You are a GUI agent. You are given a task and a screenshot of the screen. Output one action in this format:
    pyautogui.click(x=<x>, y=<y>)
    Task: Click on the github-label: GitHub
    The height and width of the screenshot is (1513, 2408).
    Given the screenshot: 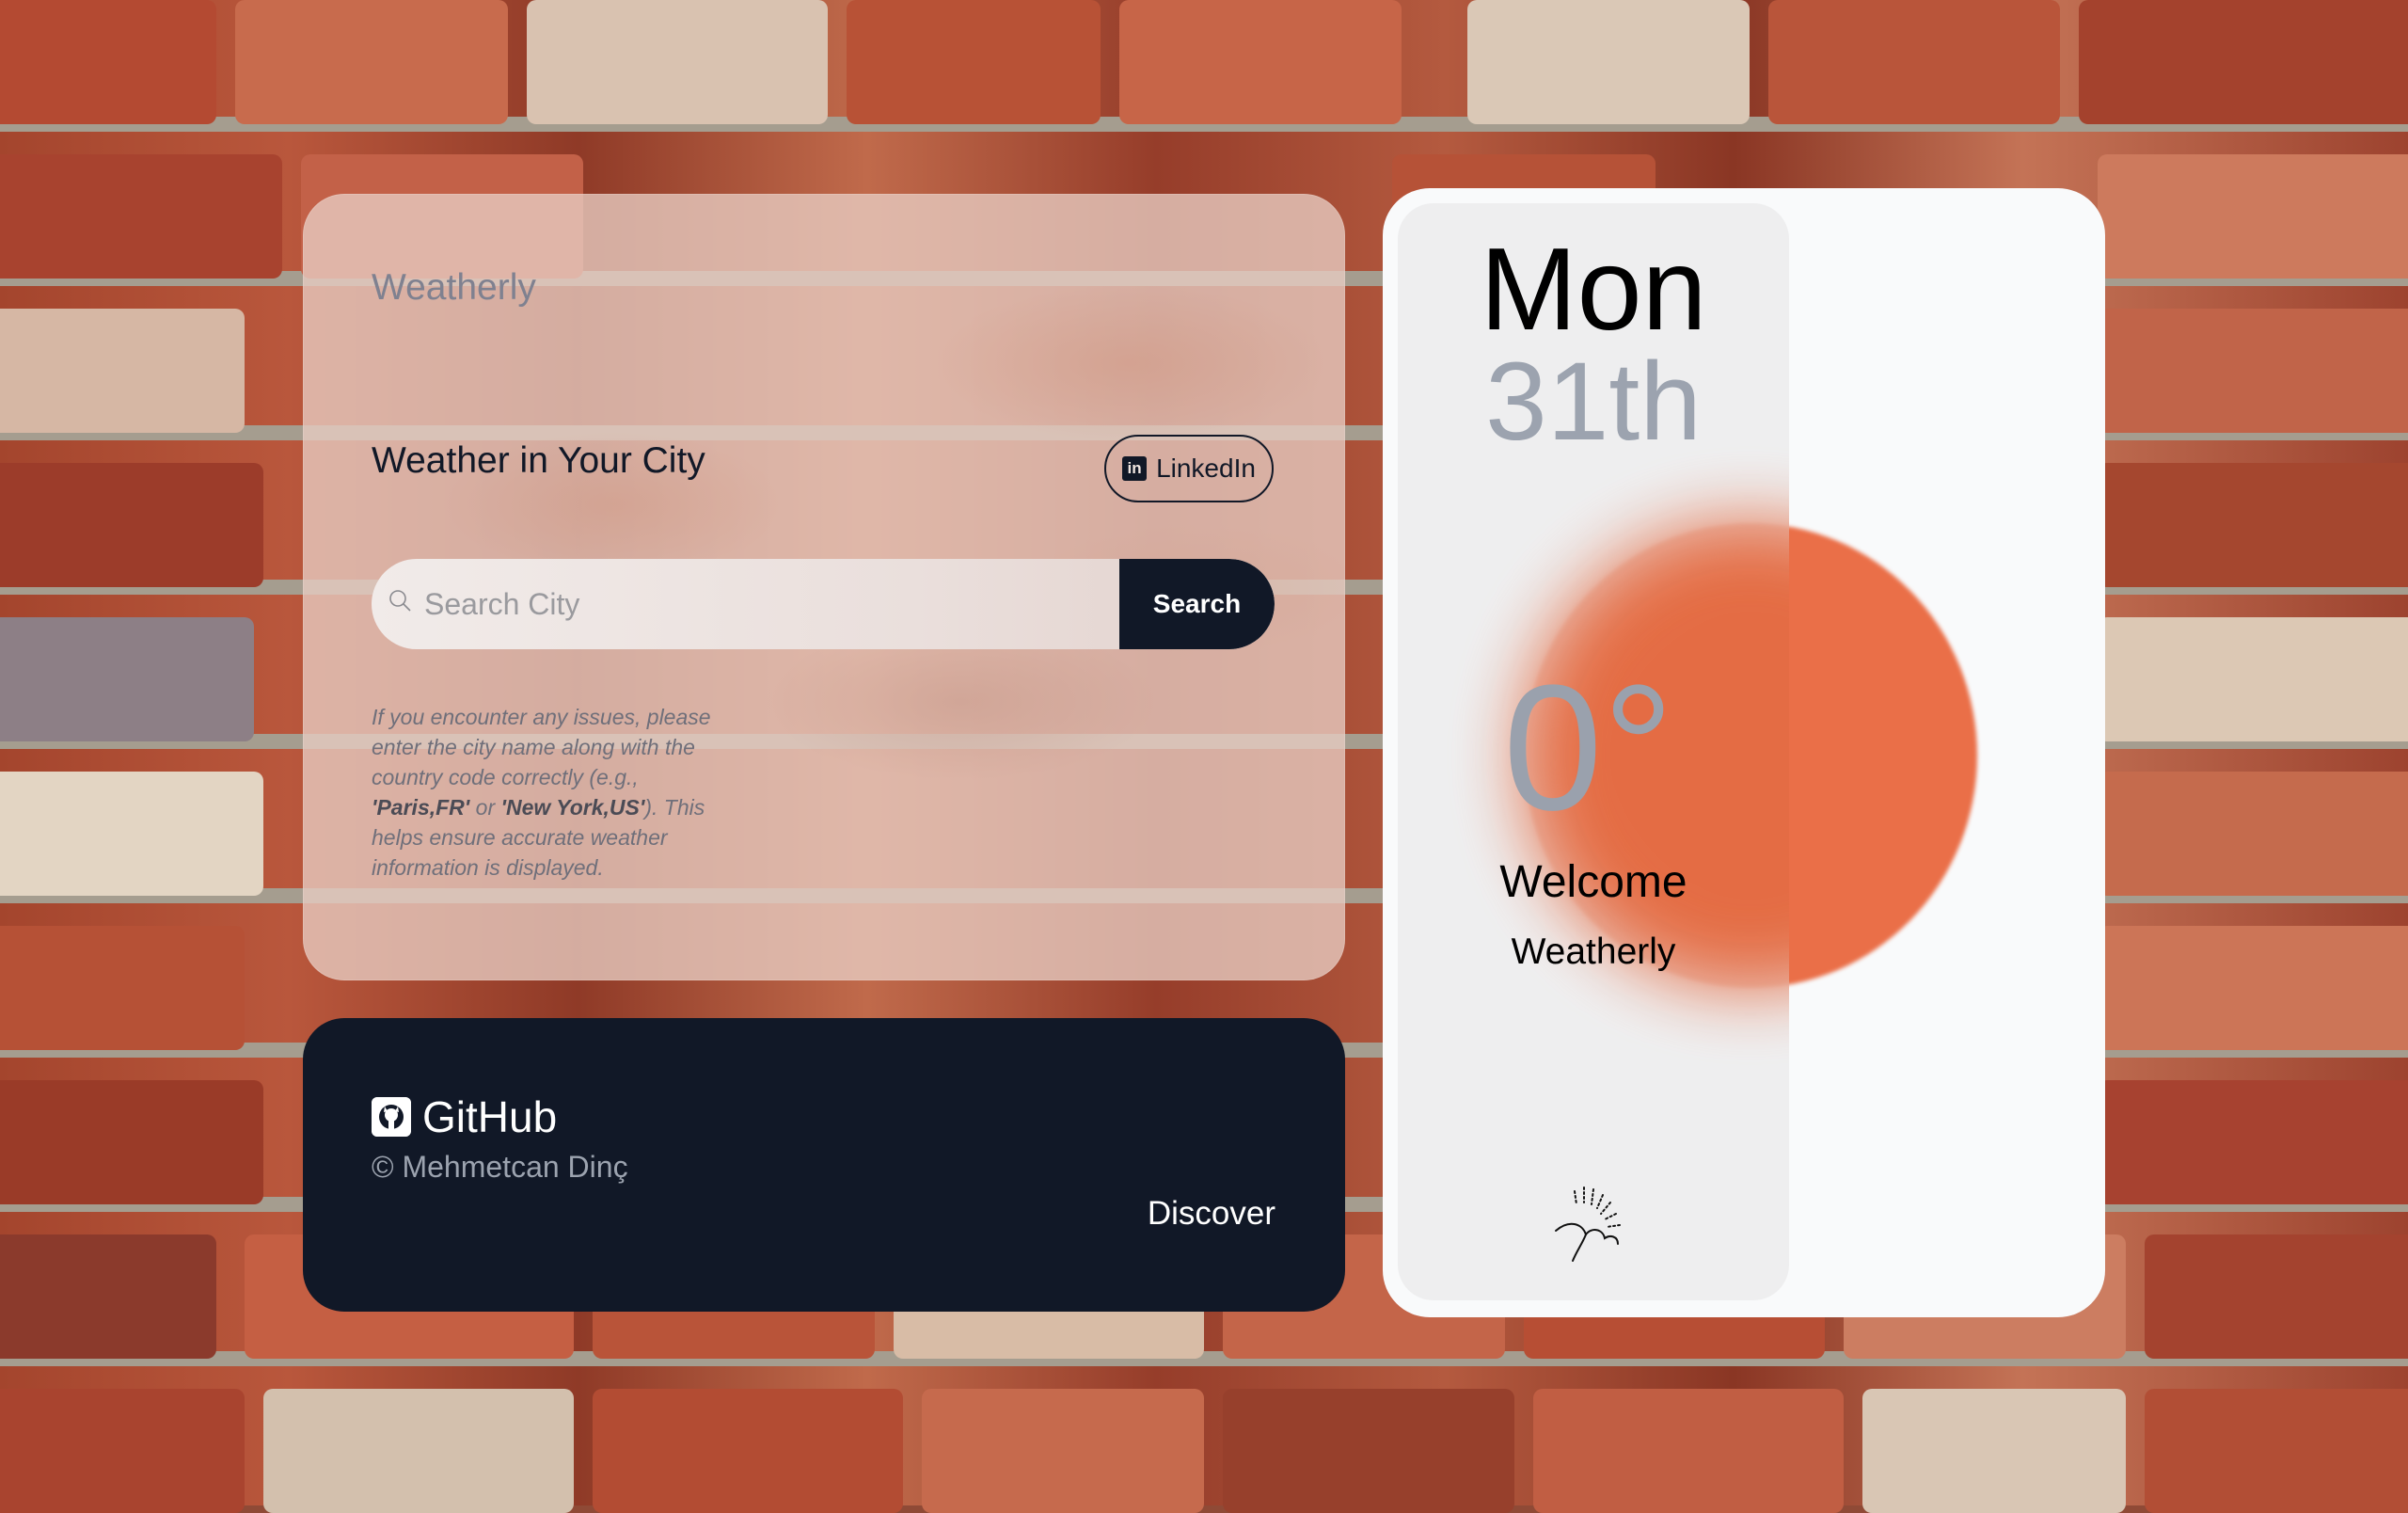 What is the action you would take?
    pyautogui.click(x=490, y=1116)
    